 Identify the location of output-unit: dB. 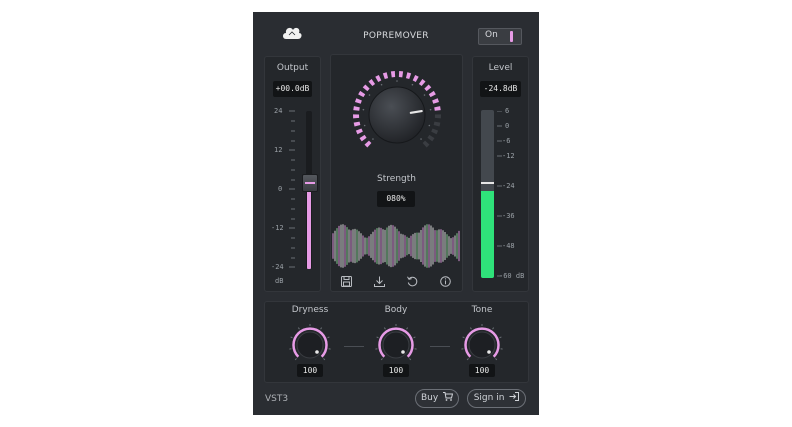
(279, 281).